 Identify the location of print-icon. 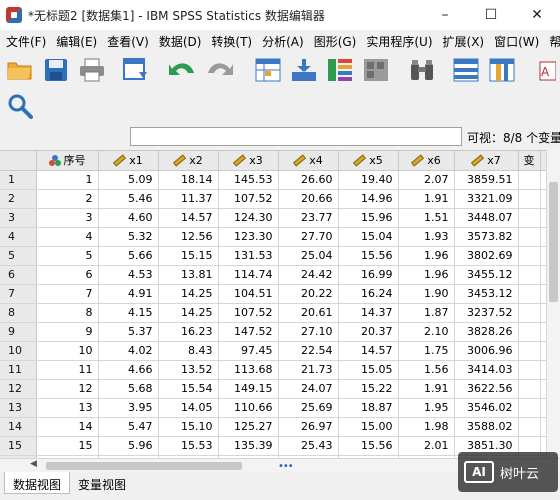
(92, 70).